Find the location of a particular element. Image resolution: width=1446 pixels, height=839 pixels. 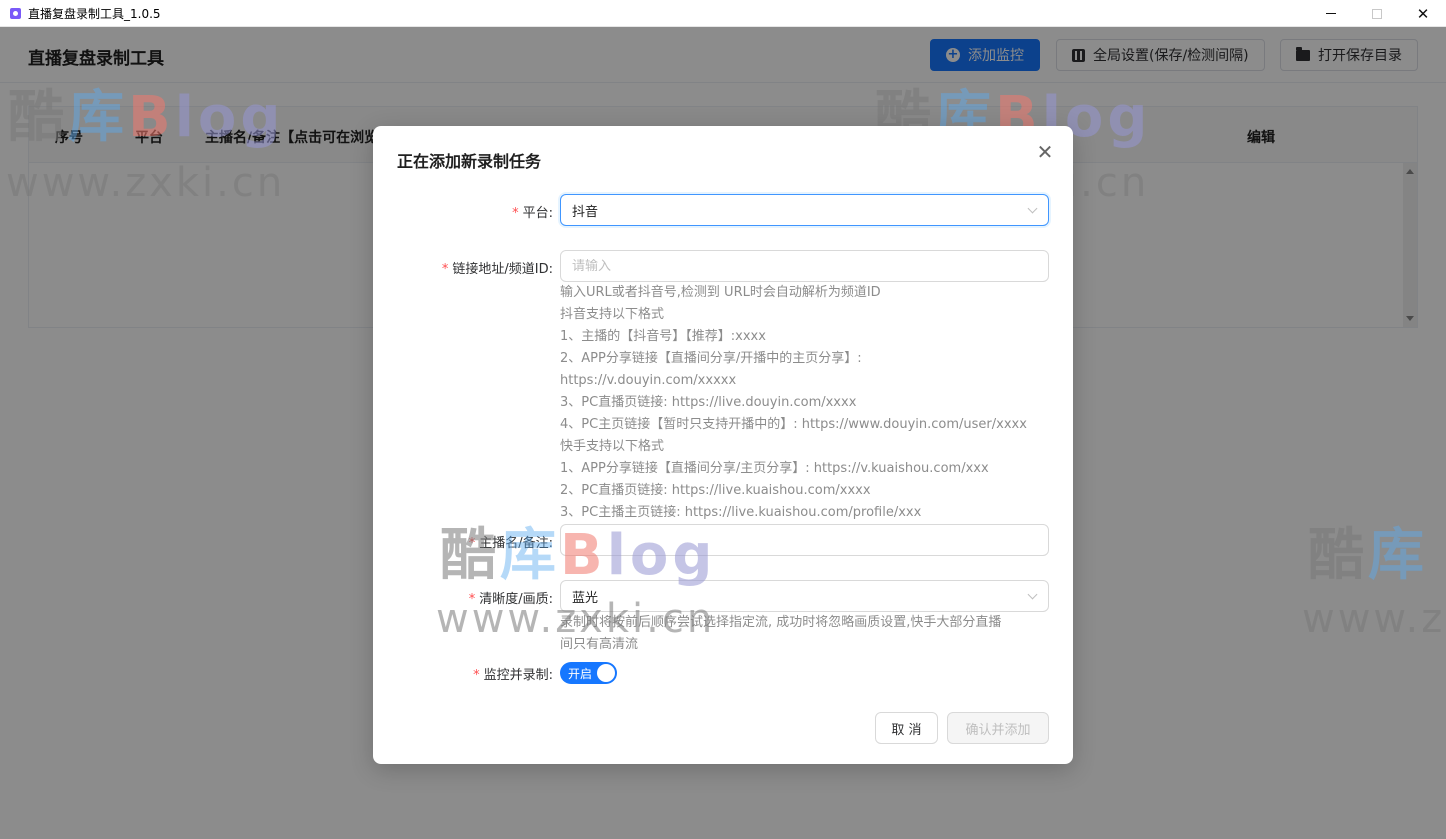

app-icon is located at coordinates (15, 13).